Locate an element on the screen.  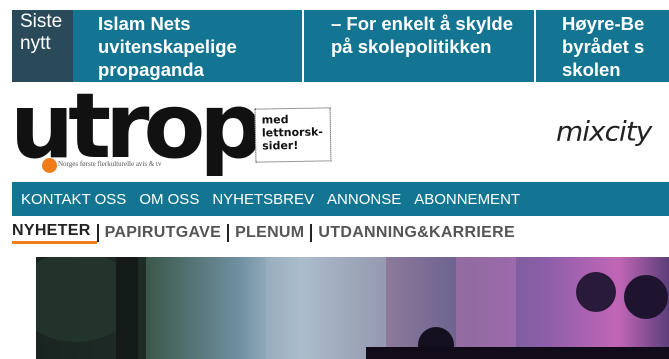
nav-kontakt-oss: KONTAKT OSS is located at coordinates (73, 199).